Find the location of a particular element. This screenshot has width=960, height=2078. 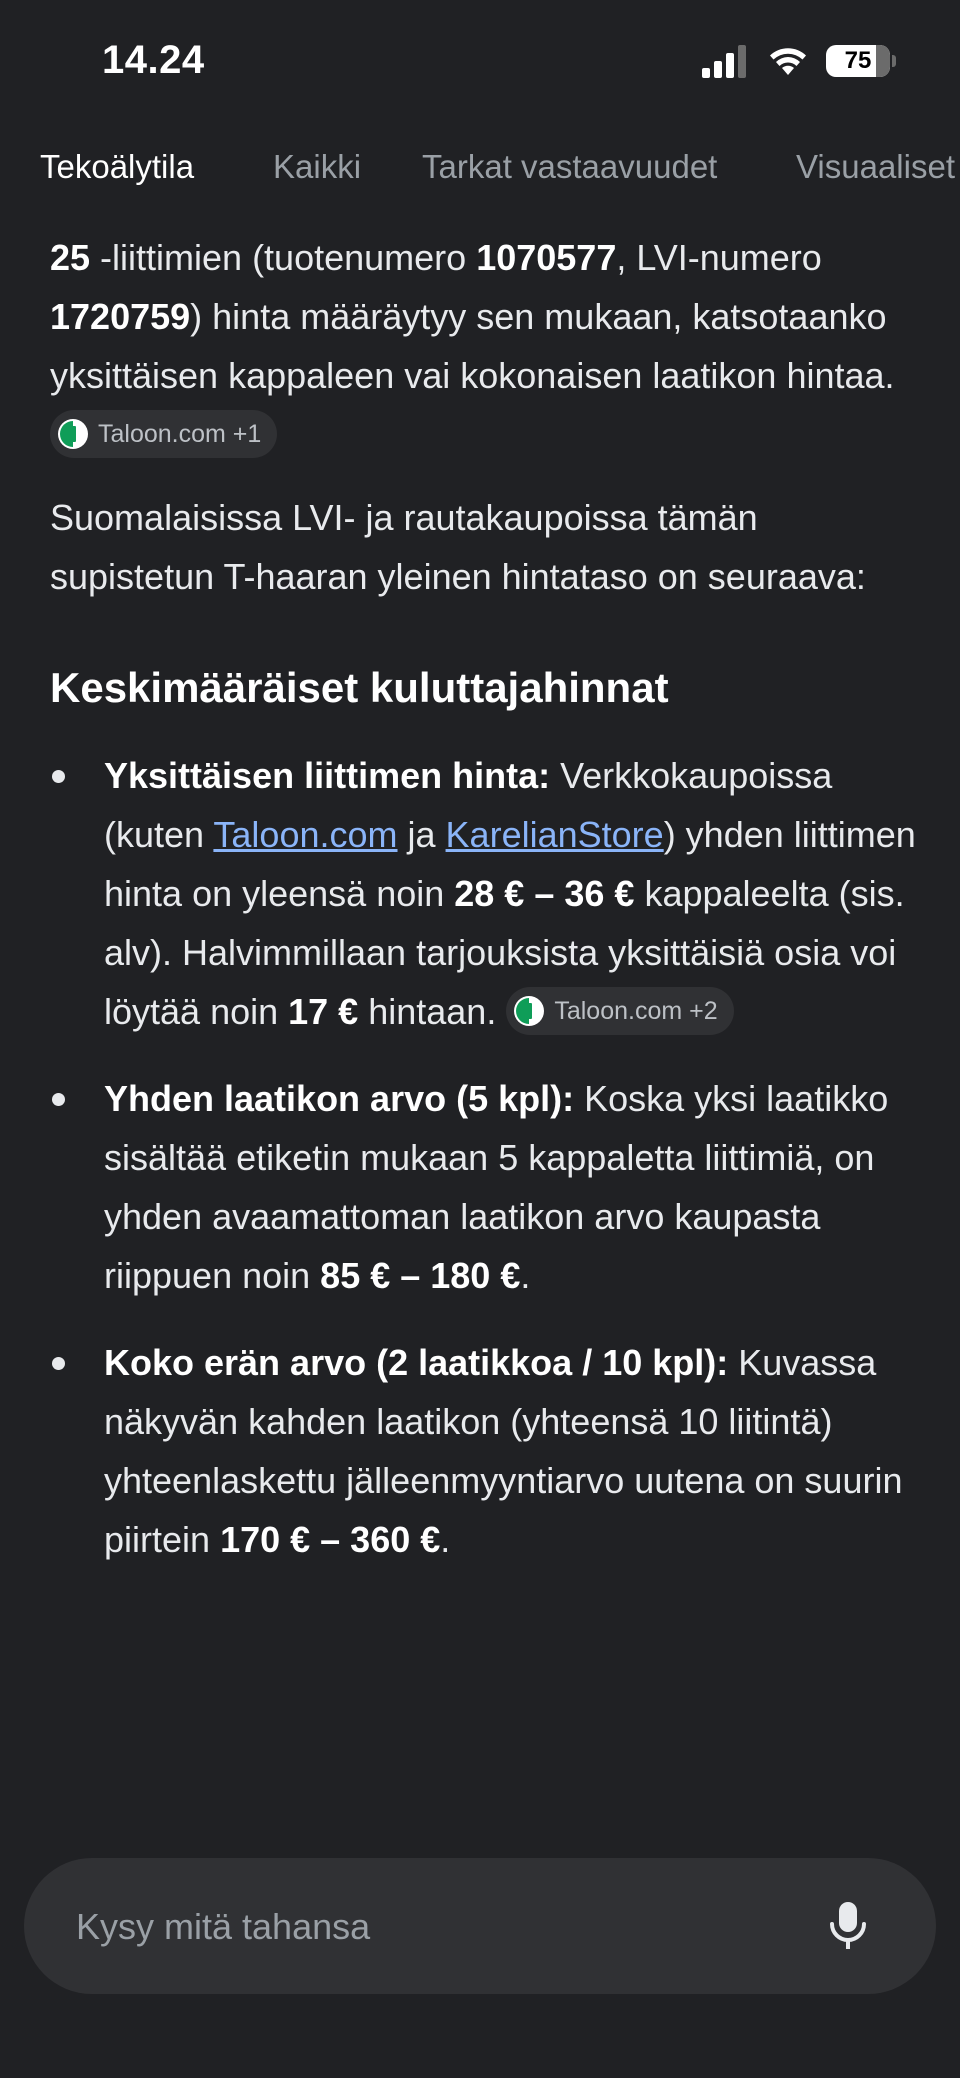

price-range: 28 € – 36 € is located at coordinates (544, 893).